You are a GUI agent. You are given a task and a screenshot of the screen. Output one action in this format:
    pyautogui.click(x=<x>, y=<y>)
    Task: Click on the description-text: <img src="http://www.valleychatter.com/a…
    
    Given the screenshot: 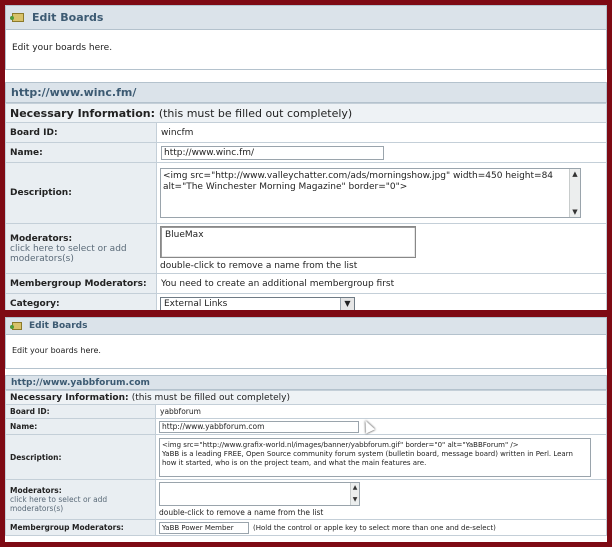 What is the action you would take?
    pyautogui.click(x=358, y=181)
    